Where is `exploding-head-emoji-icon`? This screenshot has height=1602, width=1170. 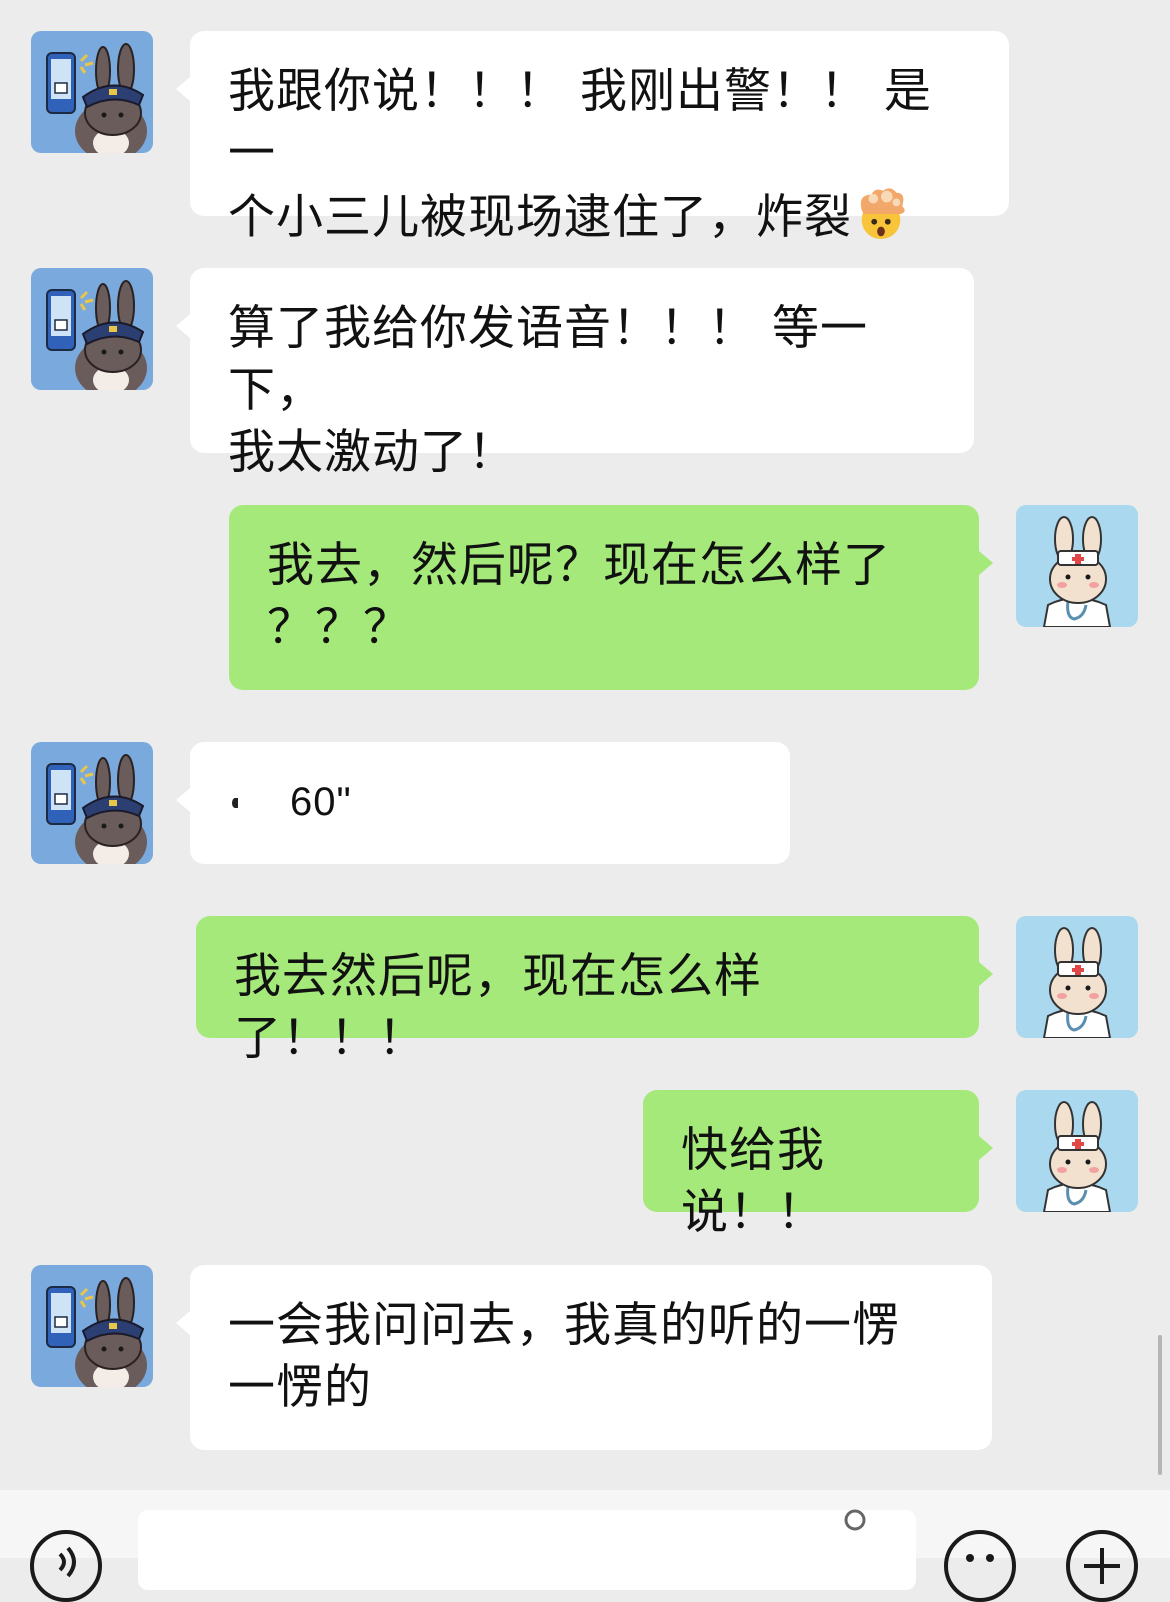
exploding-head-emoji-icon is located at coordinates (882, 214).